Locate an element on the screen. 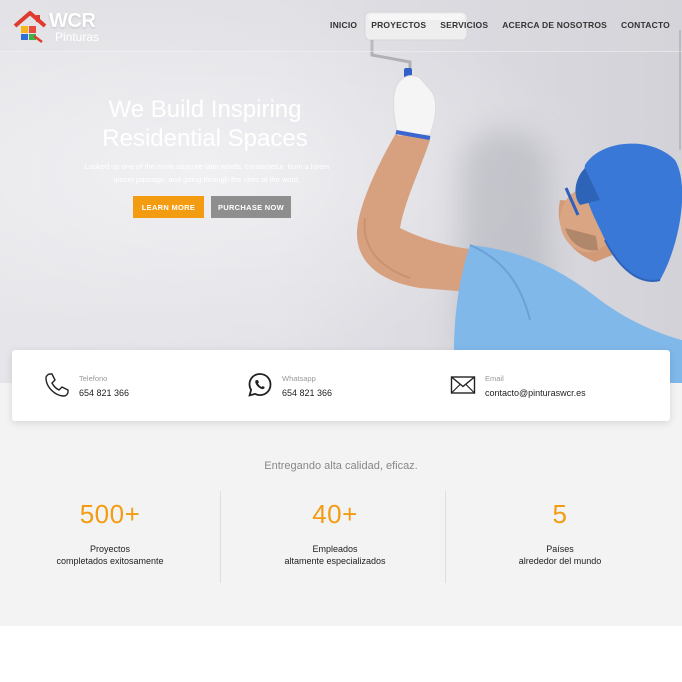 The width and height of the screenshot is (682, 682). stat-countries: 5 Países alrededor del mundo is located at coordinates (560, 537).